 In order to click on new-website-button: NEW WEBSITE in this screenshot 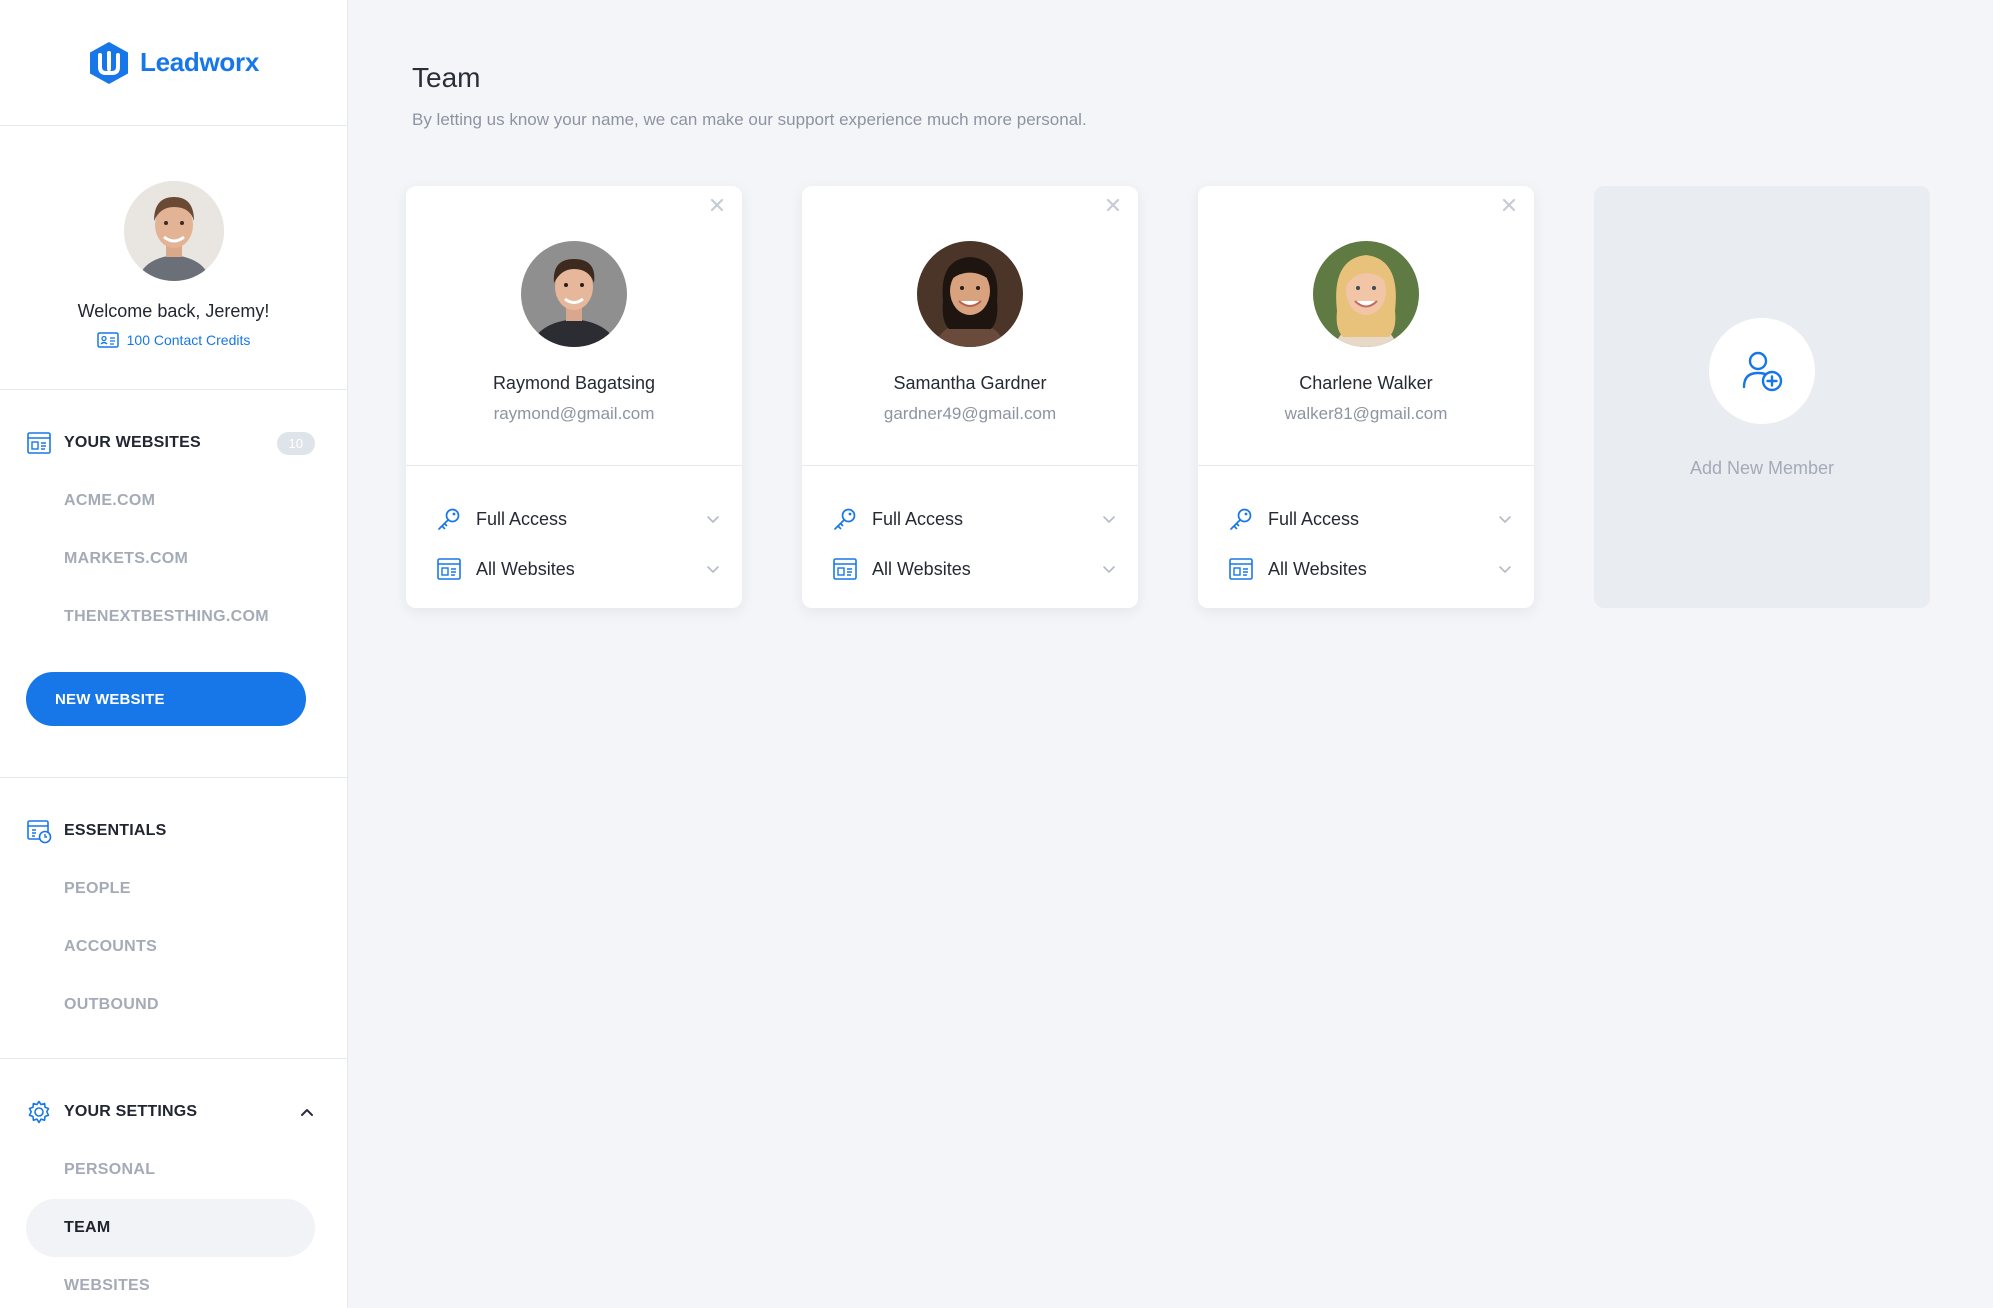, I will do `click(166, 699)`.